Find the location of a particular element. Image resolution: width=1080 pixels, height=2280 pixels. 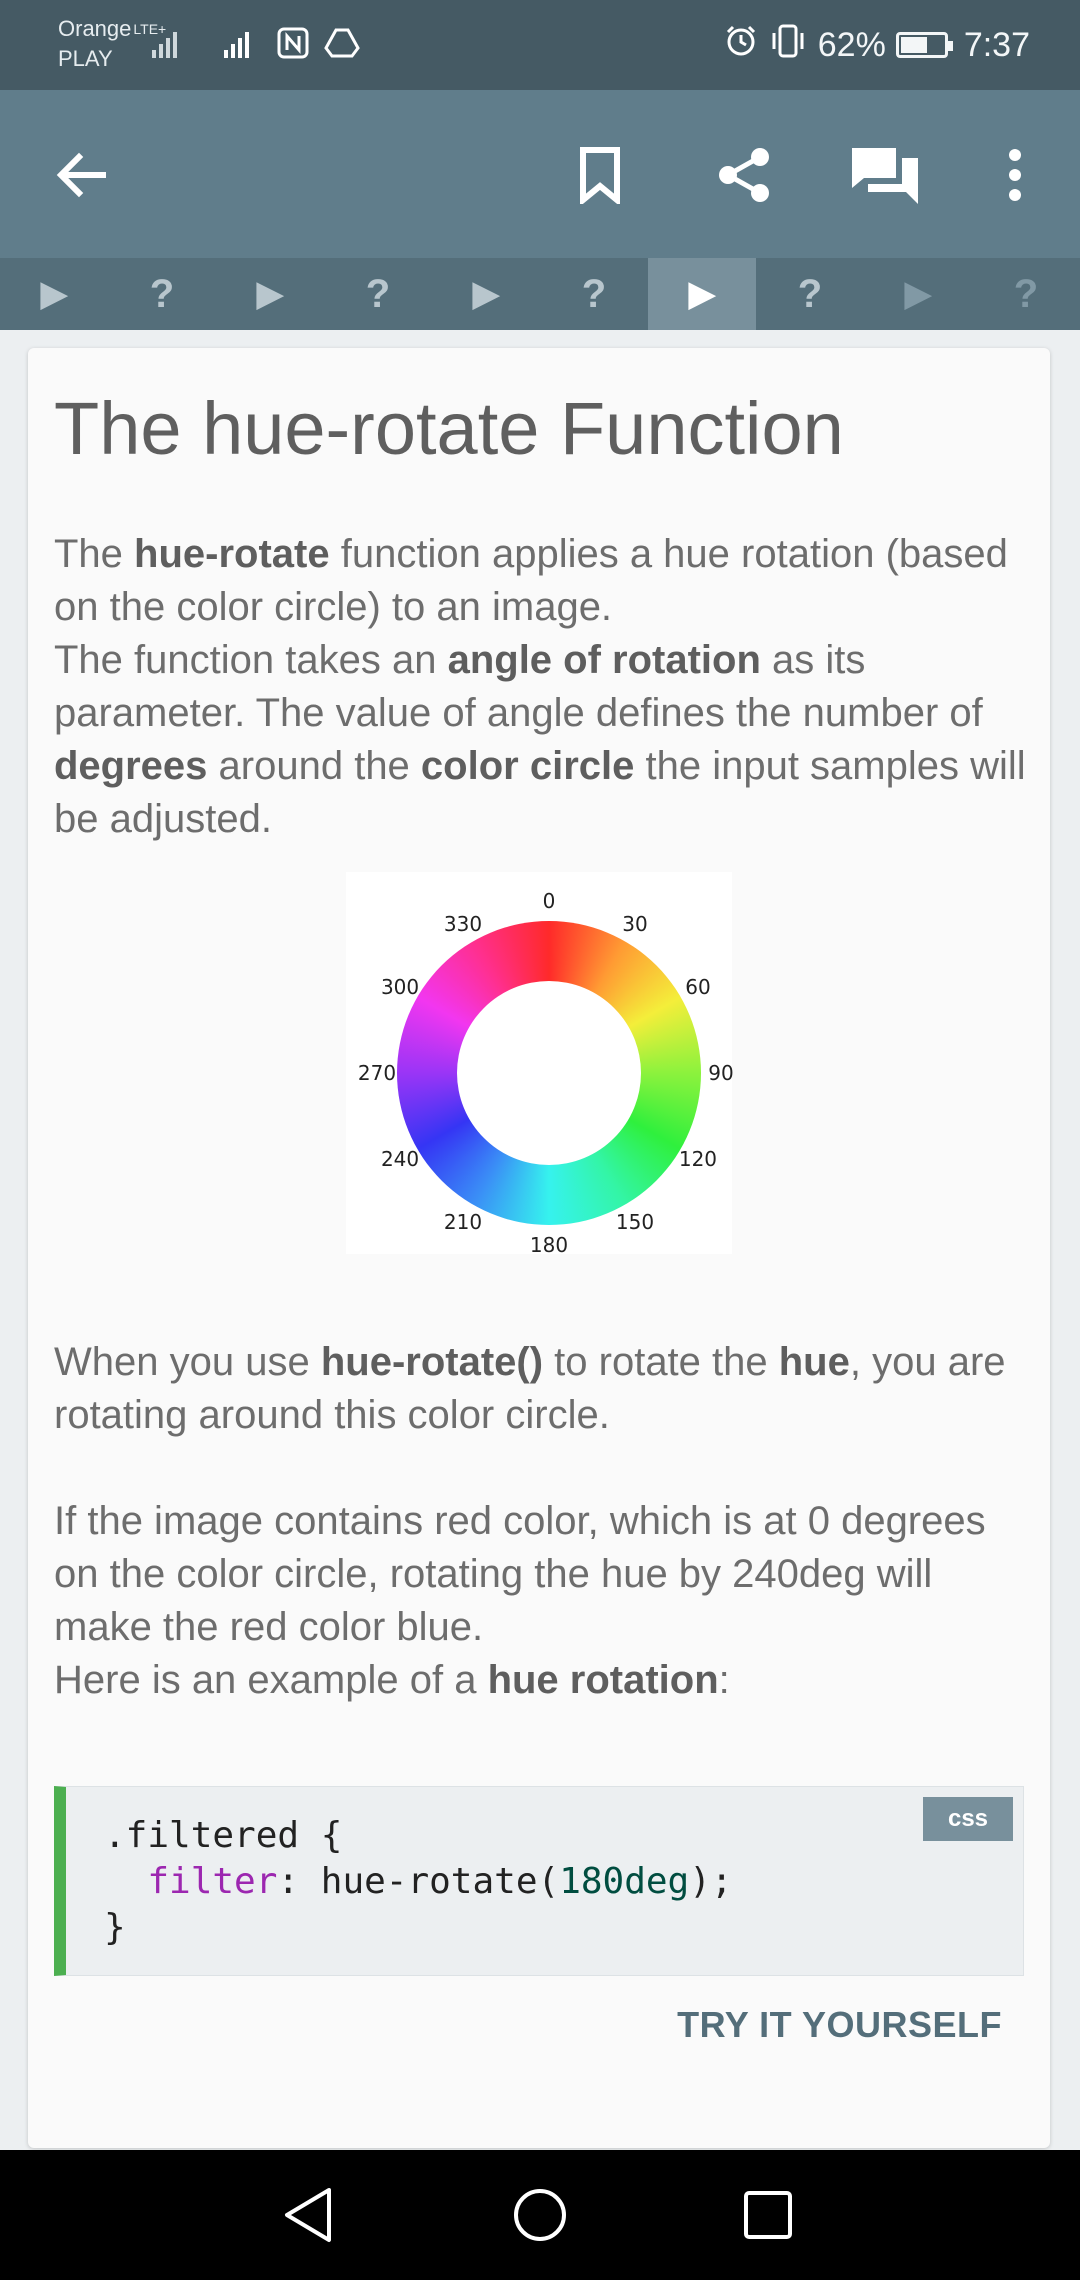

bold-text: hue-rotate is located at coordinates (232, 554).